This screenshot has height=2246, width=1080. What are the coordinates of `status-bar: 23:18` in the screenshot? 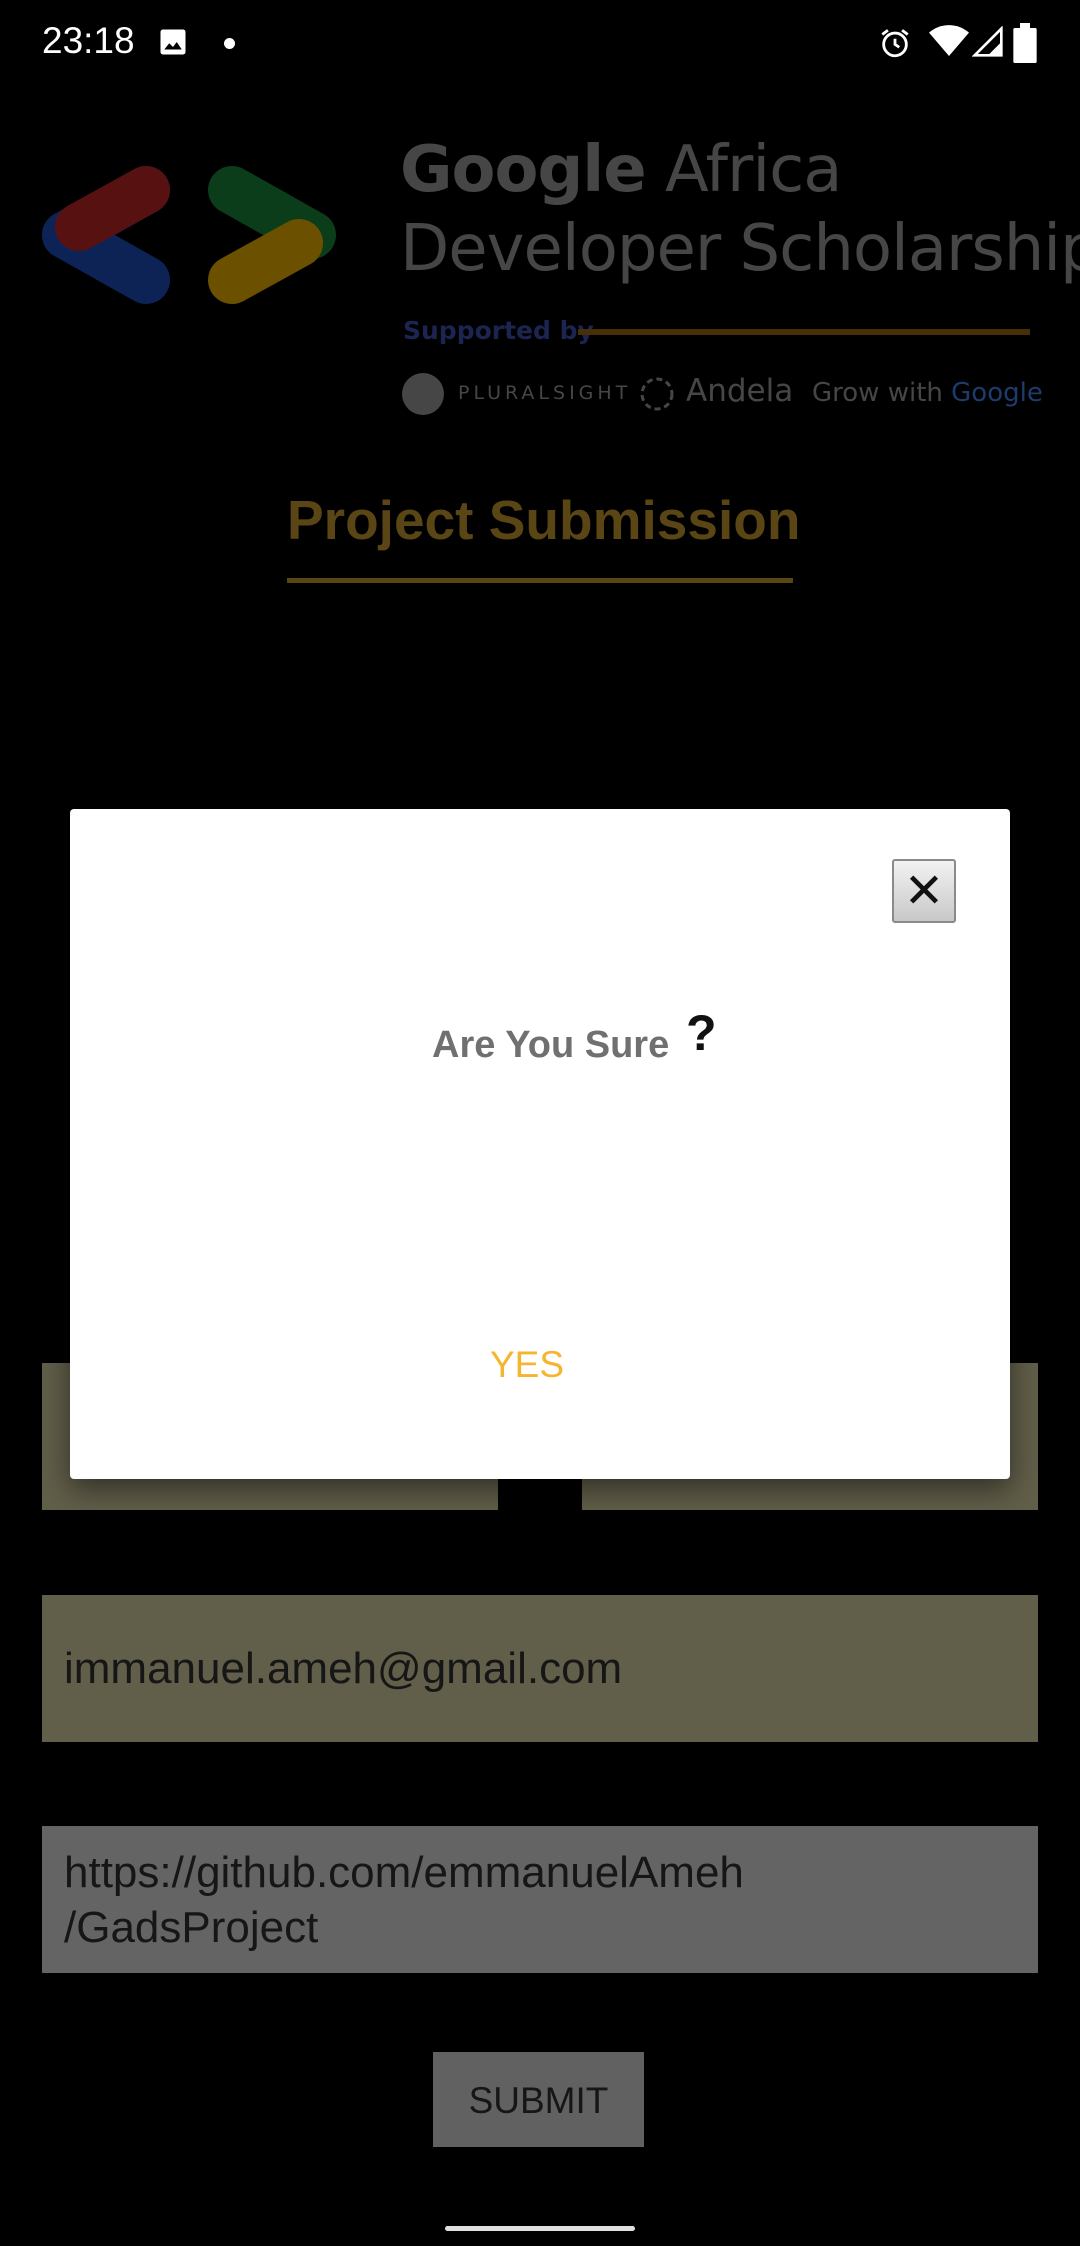 It's located at (540, 45).